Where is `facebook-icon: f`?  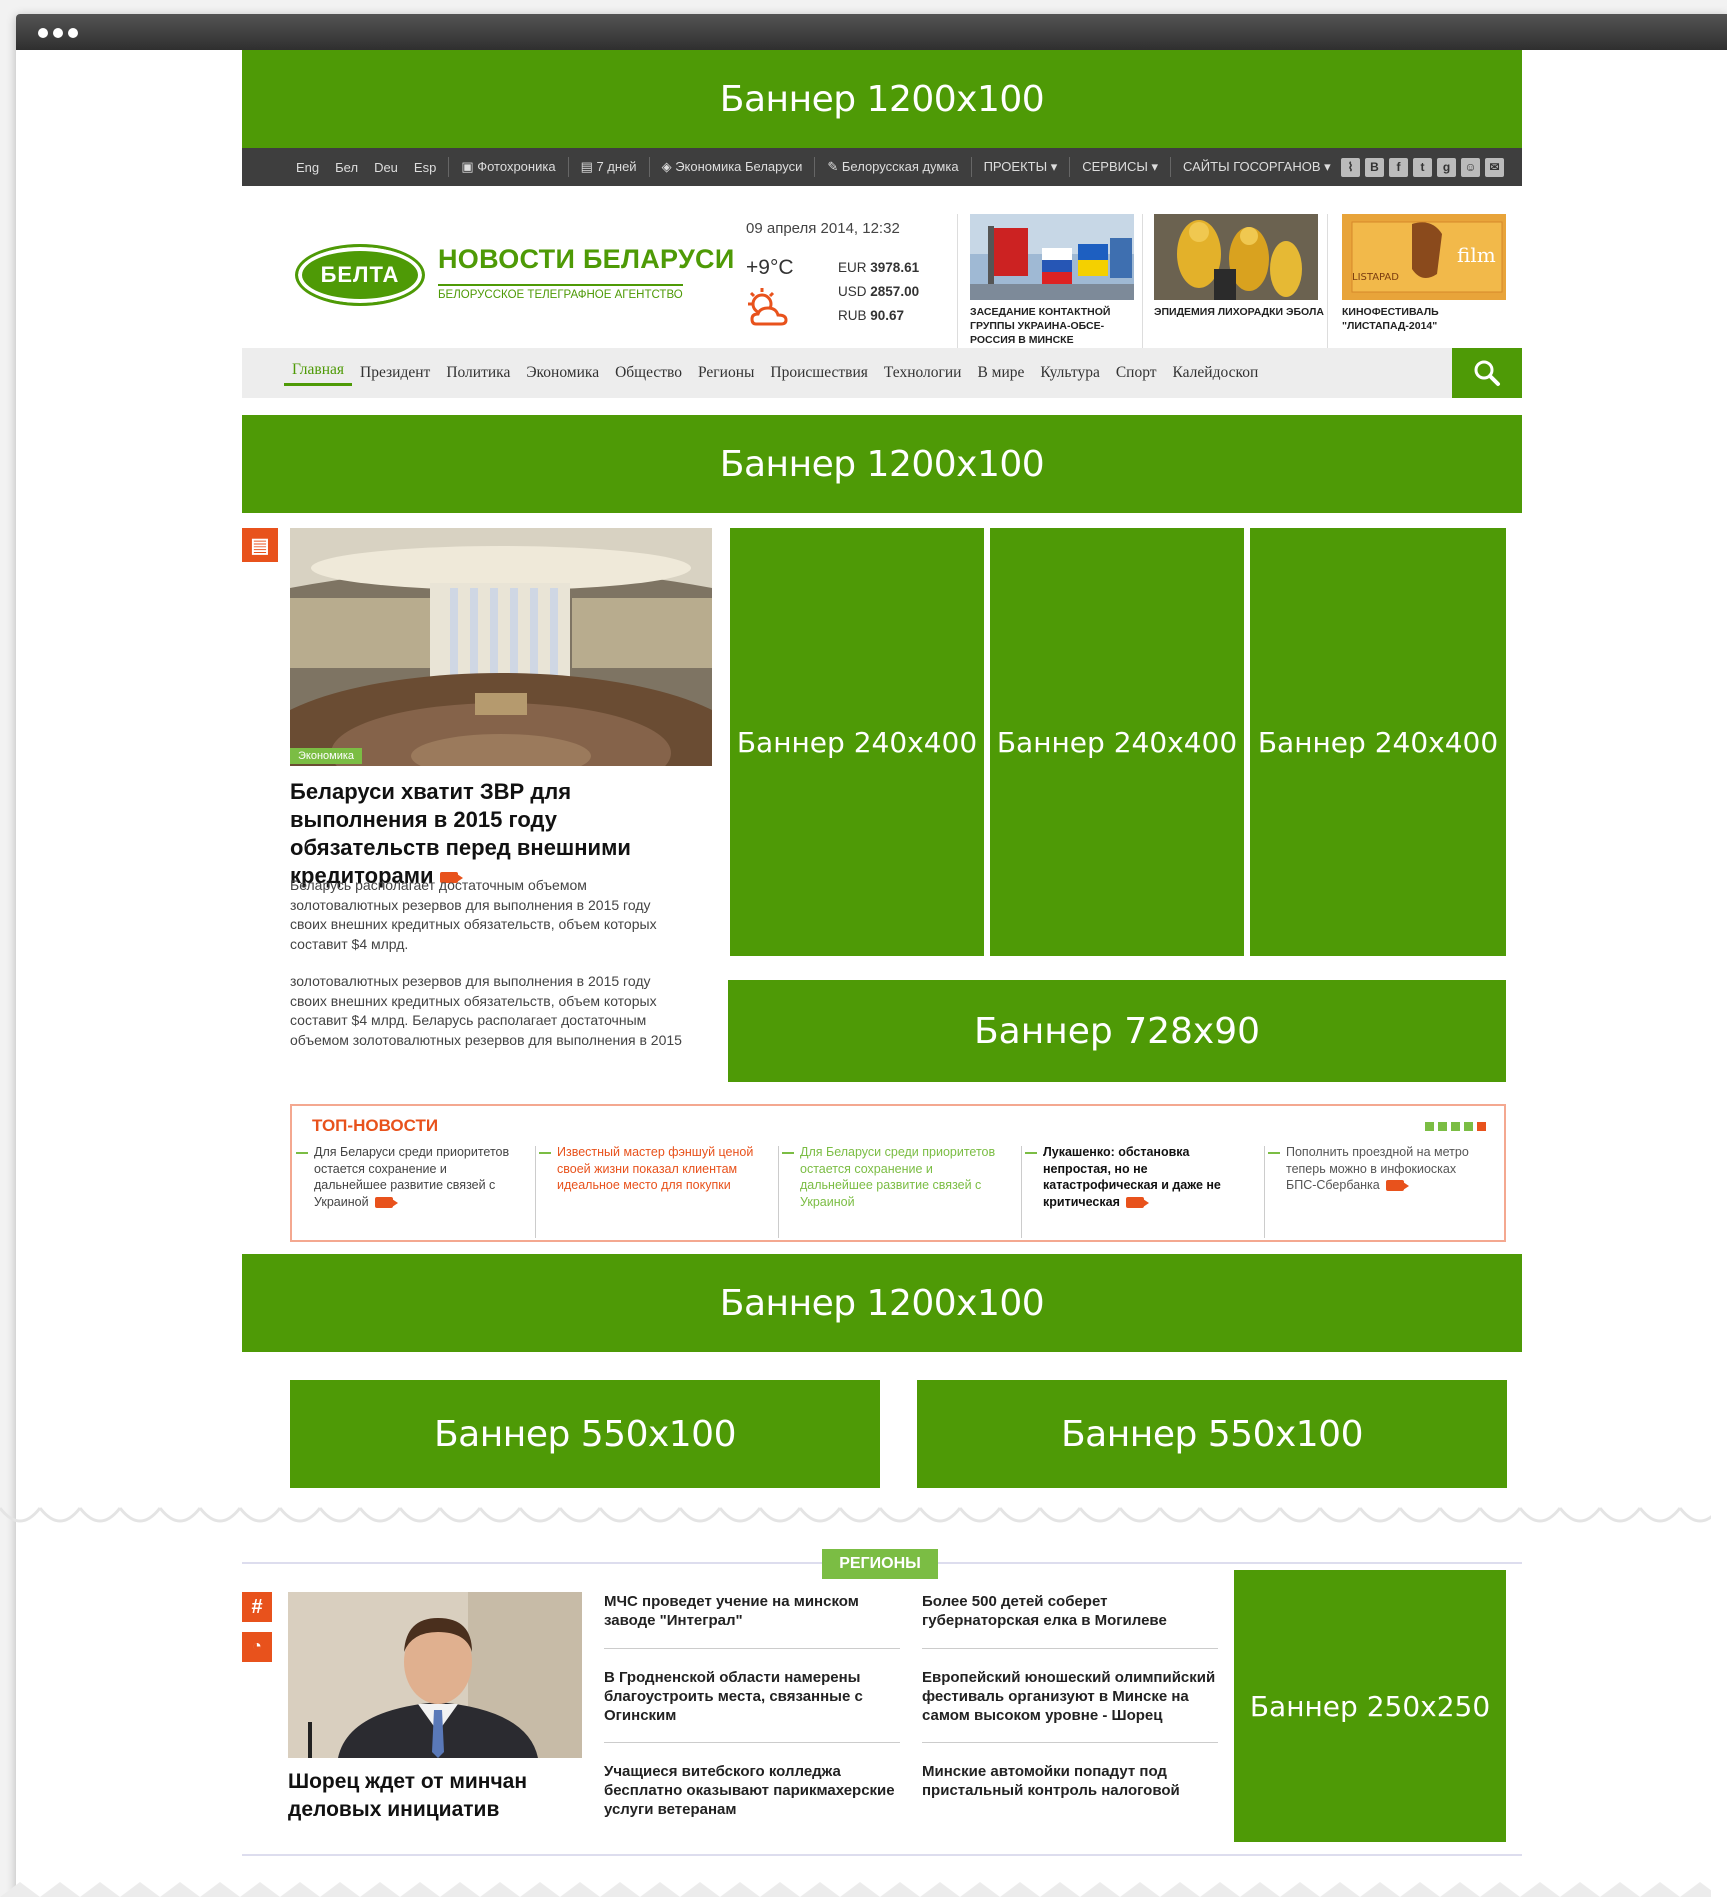
facebook-icon: f is located at coordinates (1398, 167).